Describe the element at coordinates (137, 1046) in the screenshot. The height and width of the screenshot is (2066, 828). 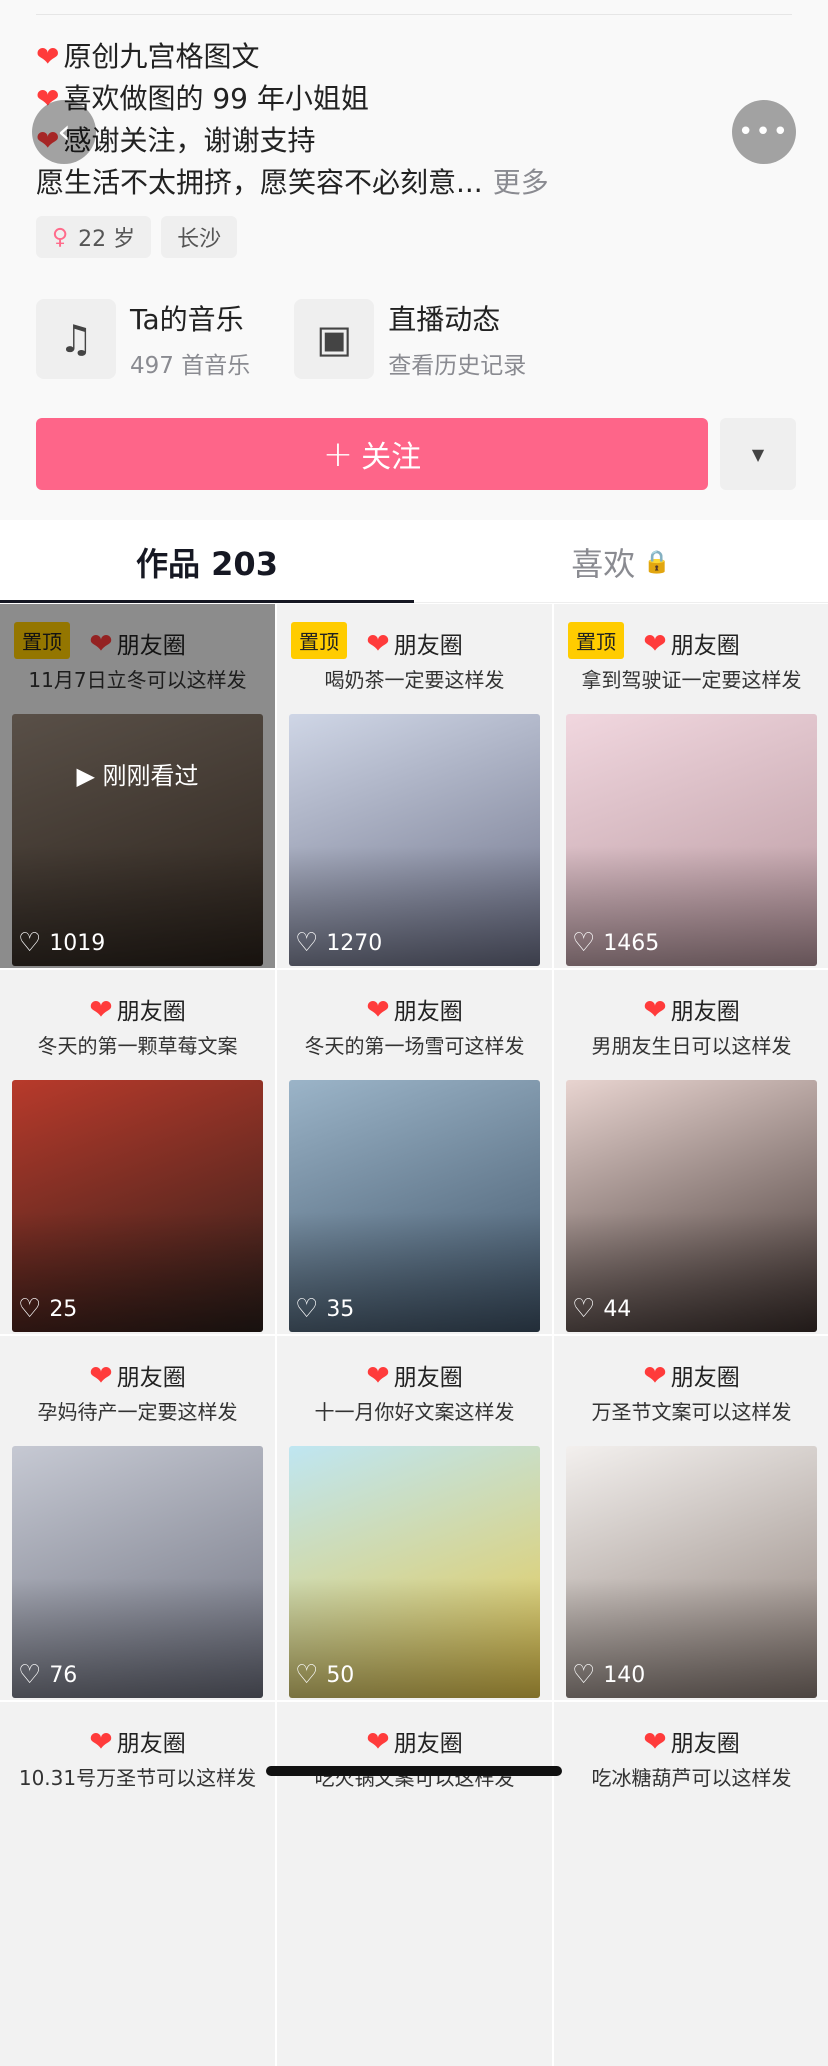
I see `post-caption: 冬天的第一颗草莓文案` at that location.